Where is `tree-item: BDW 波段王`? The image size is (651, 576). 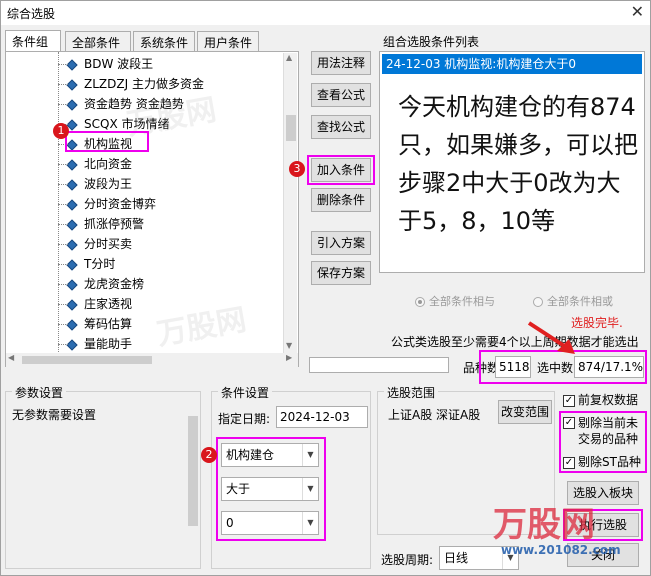 tree-item: BDW 波段王 is located at coordinates (110, 64).